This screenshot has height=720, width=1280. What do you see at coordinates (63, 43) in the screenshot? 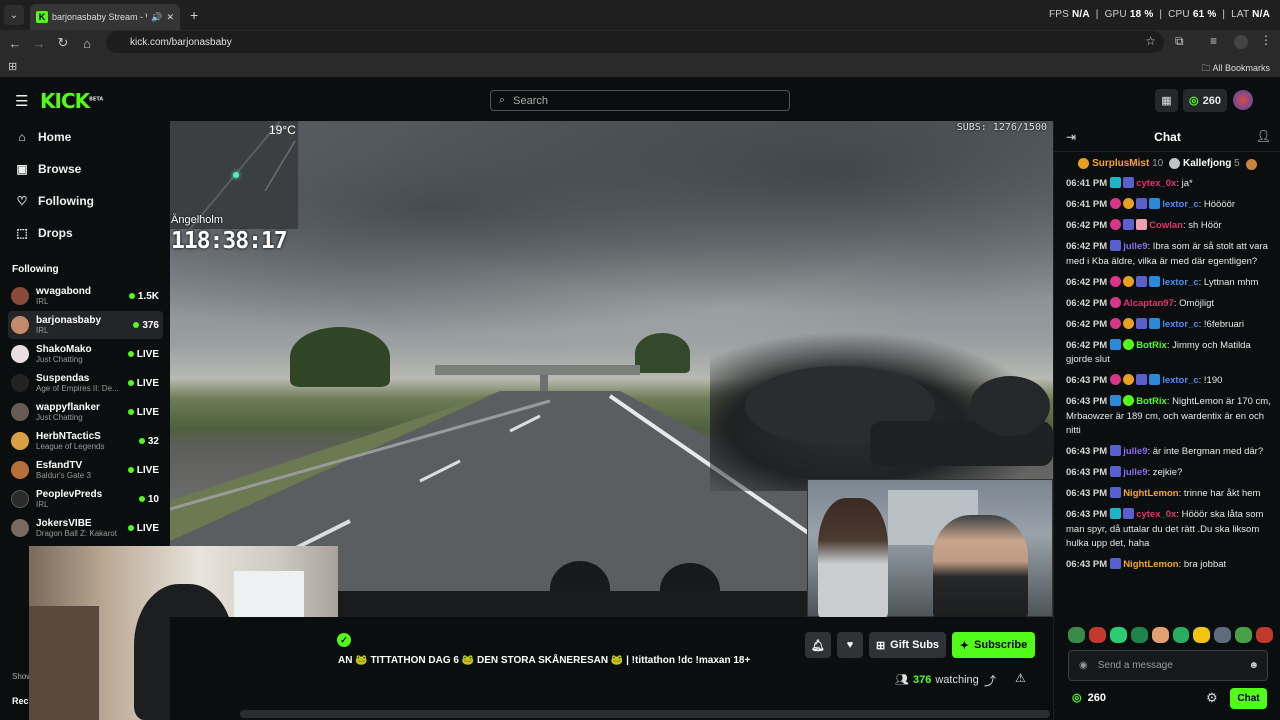
I see `reload-icon: ↻` at bounding box center [63, 43].